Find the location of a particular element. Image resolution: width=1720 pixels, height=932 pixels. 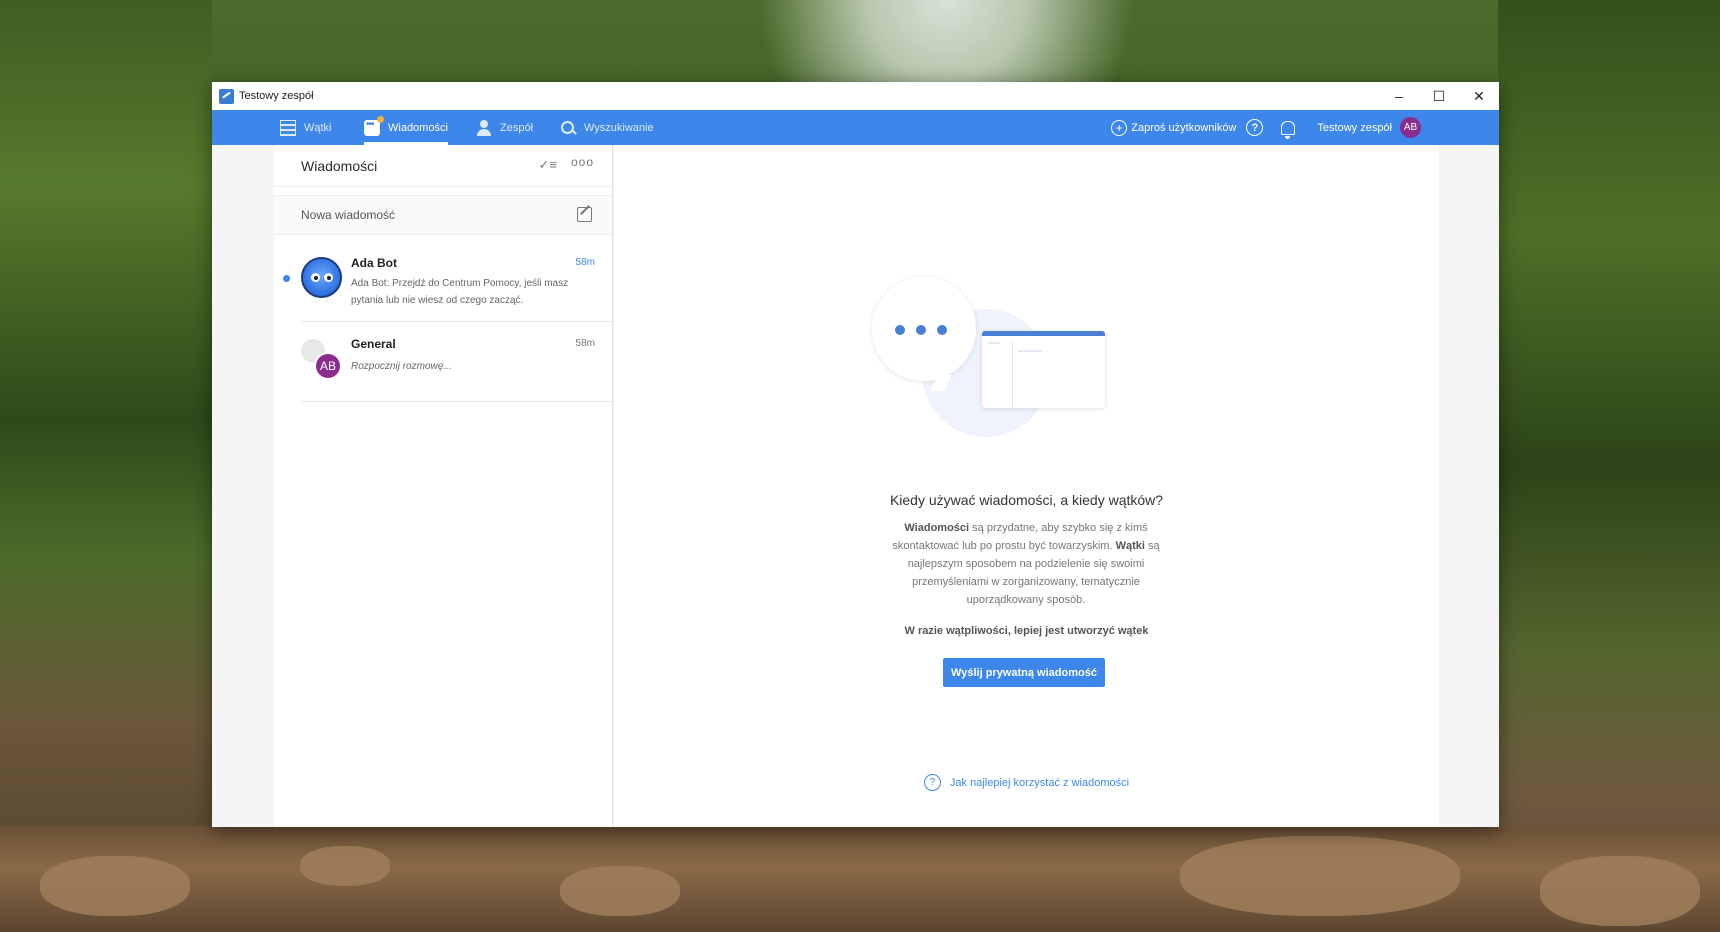

app-logo-icon is located at coordinates (226, 96).